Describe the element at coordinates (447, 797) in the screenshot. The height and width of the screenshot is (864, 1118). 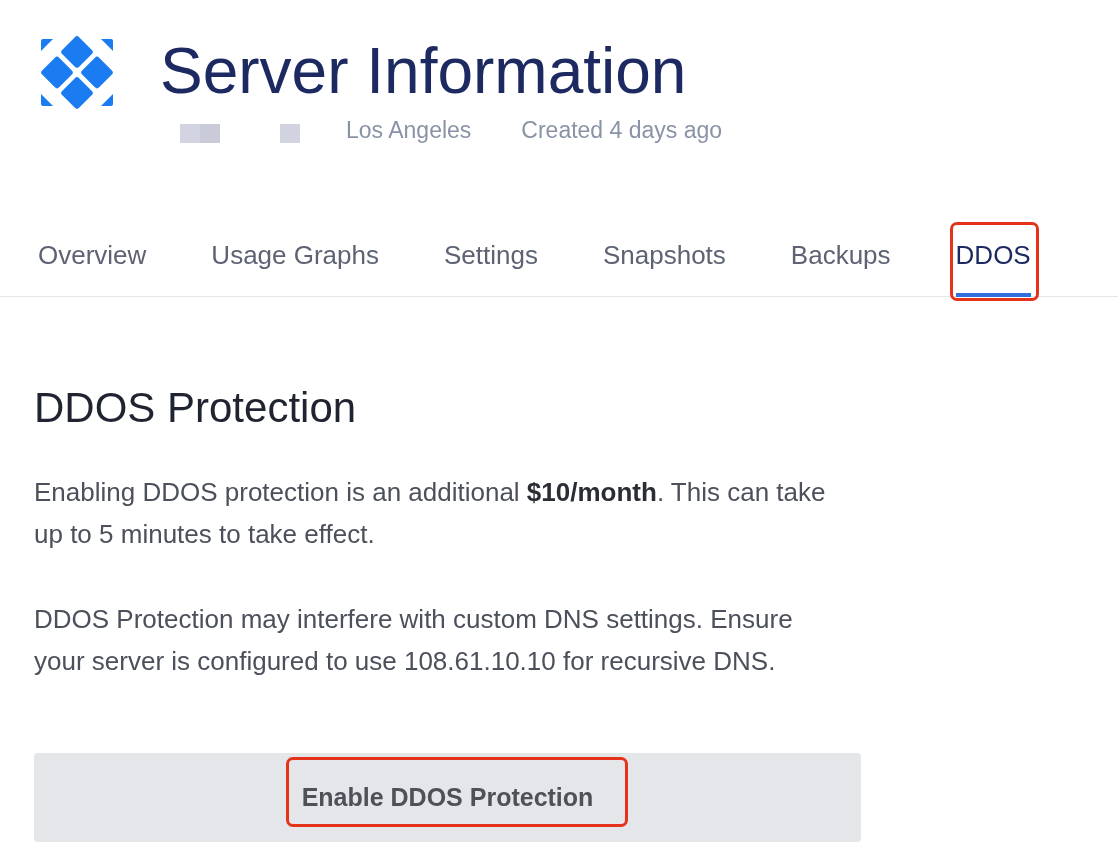
I see `enable-protection-button: Enable DDOS Protection` at that location.